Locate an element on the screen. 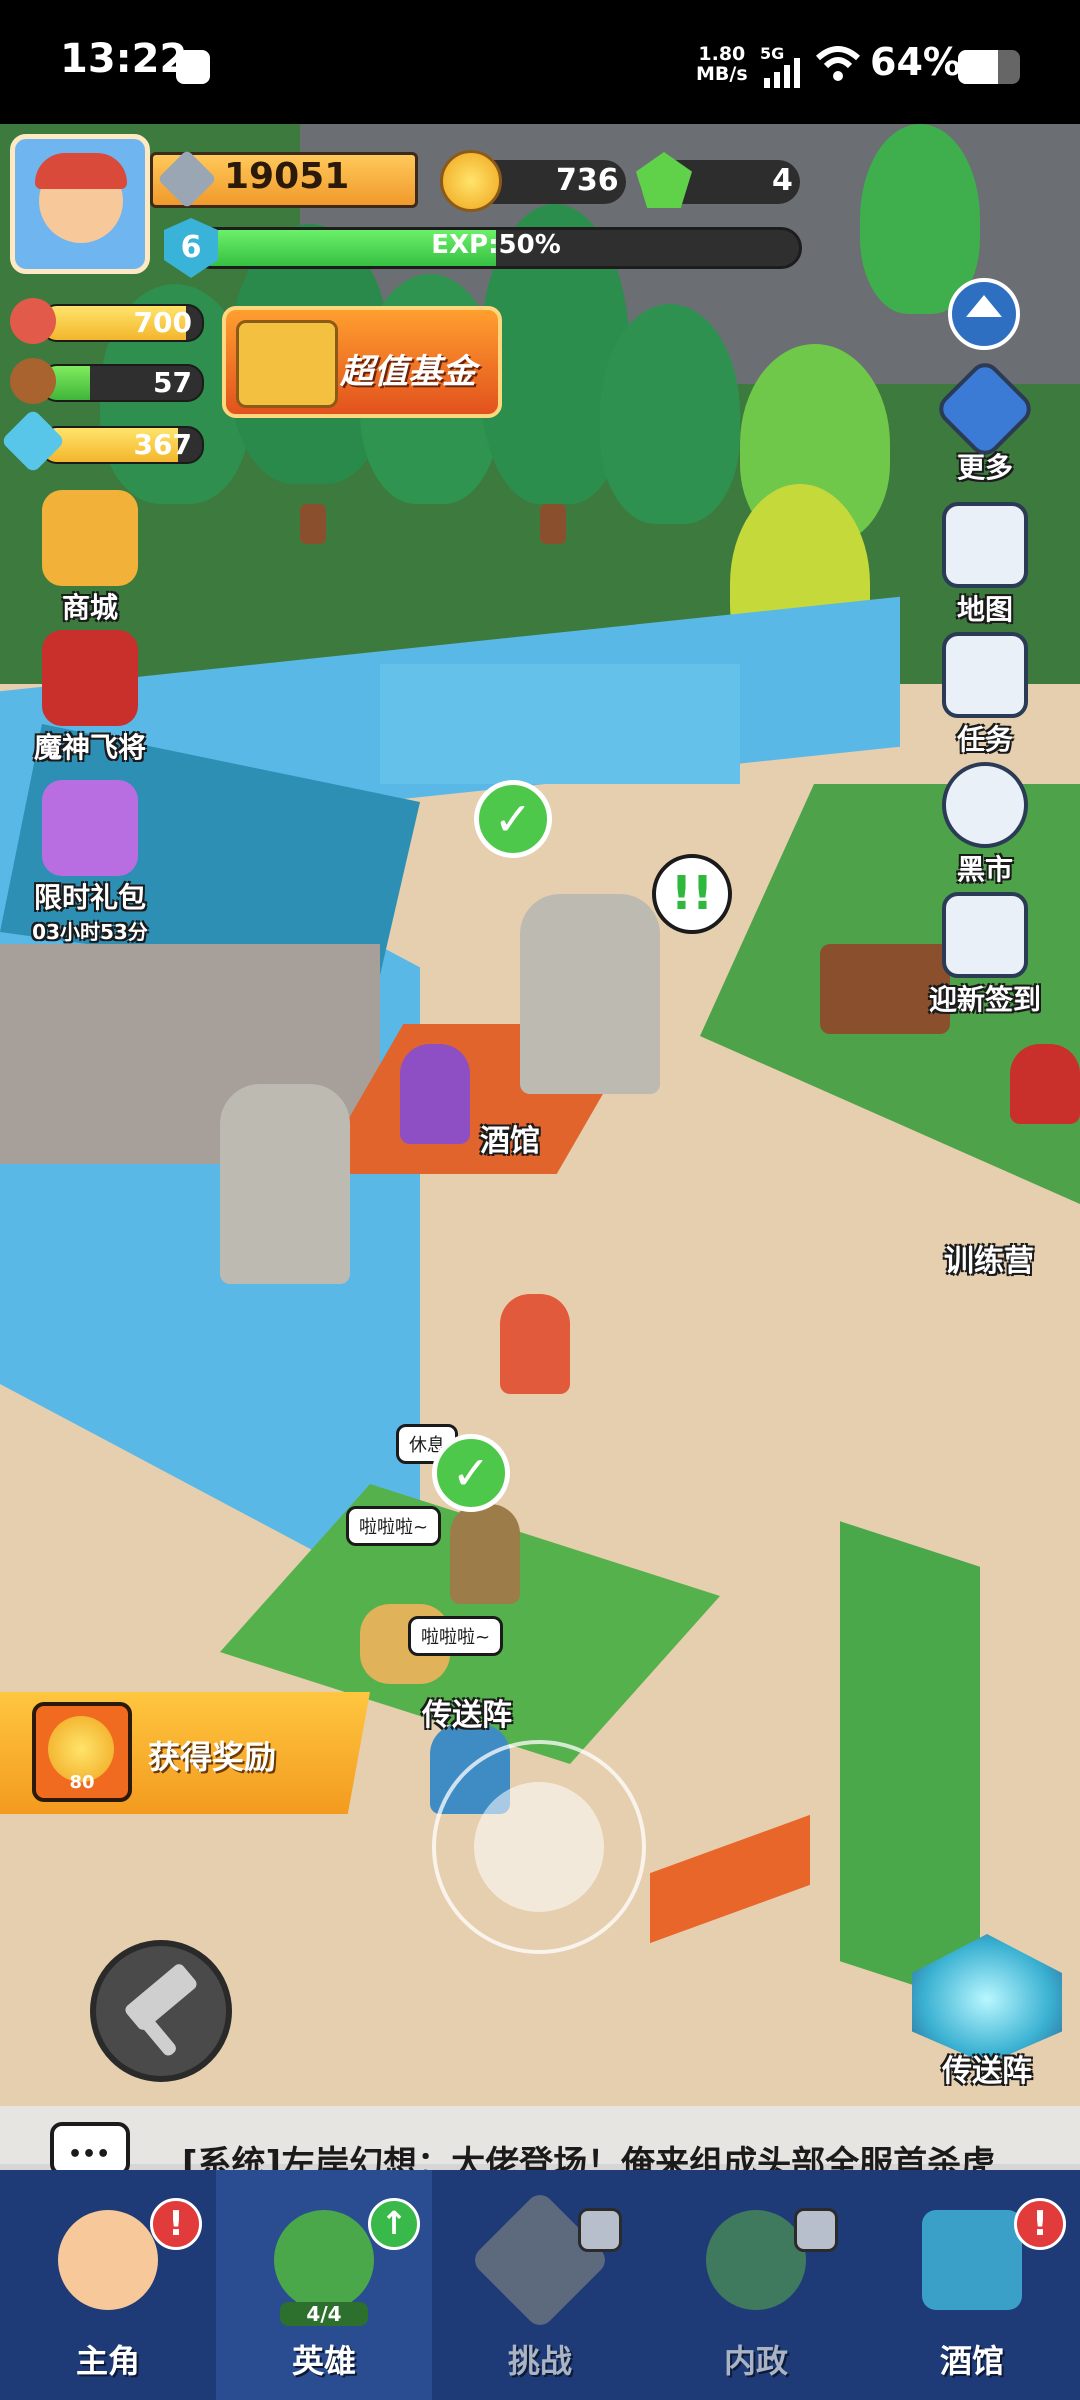  tasks-label: 任务 is located at coordinates (984, 739).